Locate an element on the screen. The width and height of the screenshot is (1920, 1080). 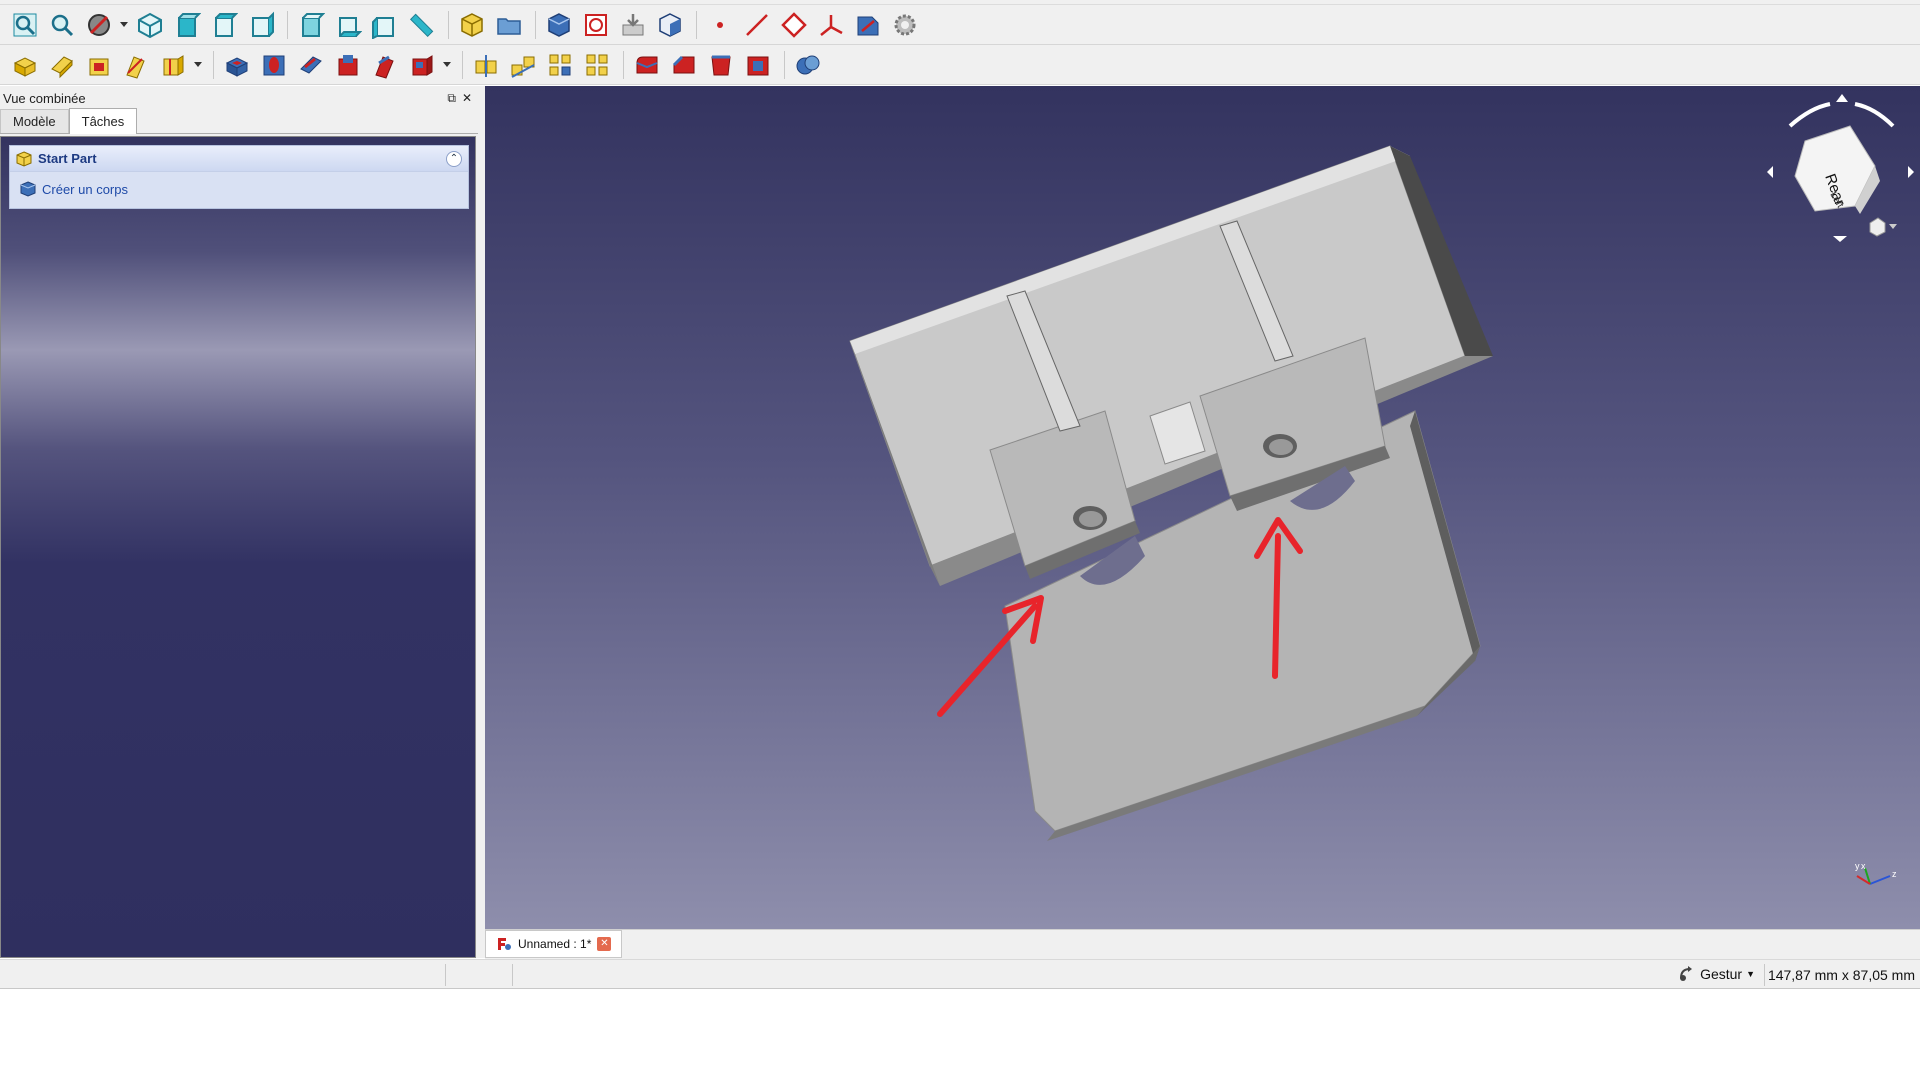
pocket-icon is located at coordinates (237, 65).